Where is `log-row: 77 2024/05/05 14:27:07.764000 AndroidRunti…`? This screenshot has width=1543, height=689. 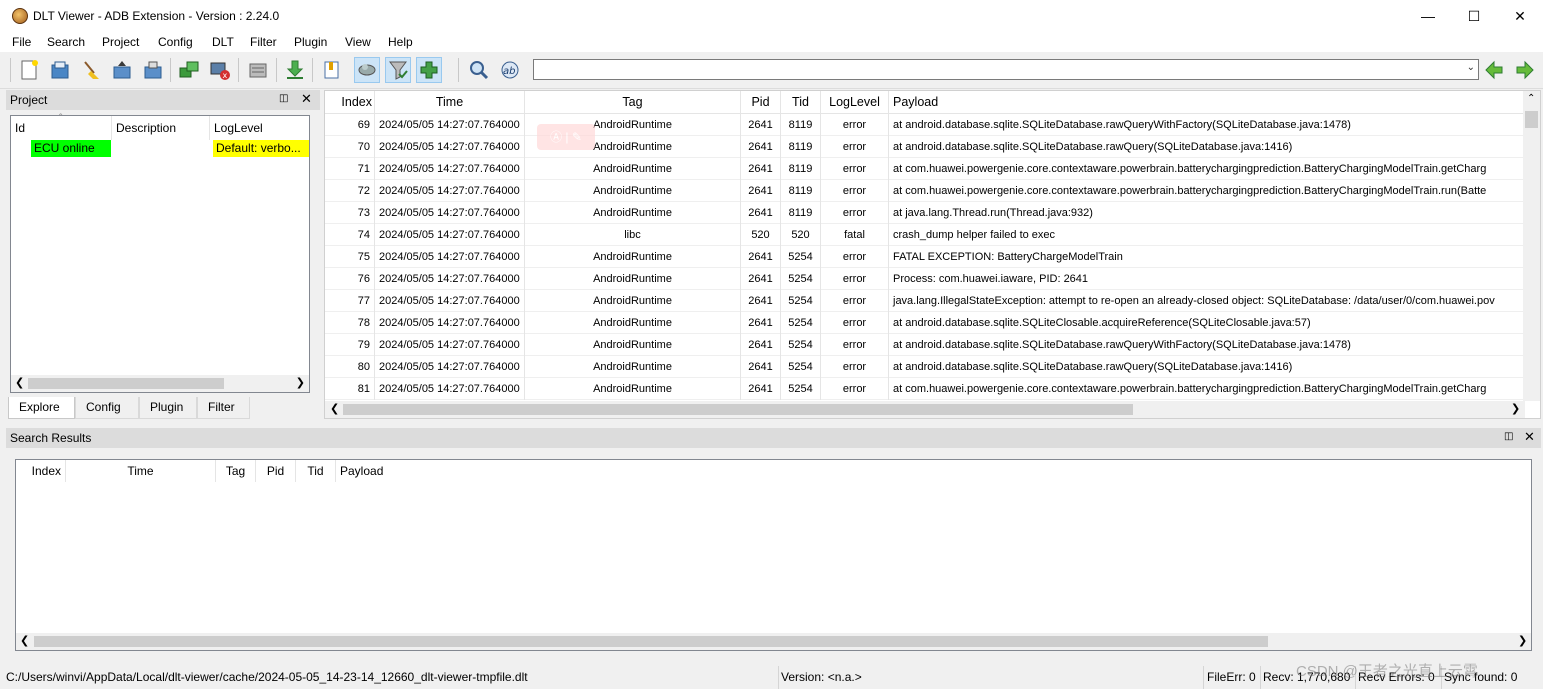
log-row: 77 2024/05/05 14:27:07.764000 AndroidRunti… is located at coordinates (925, 301).